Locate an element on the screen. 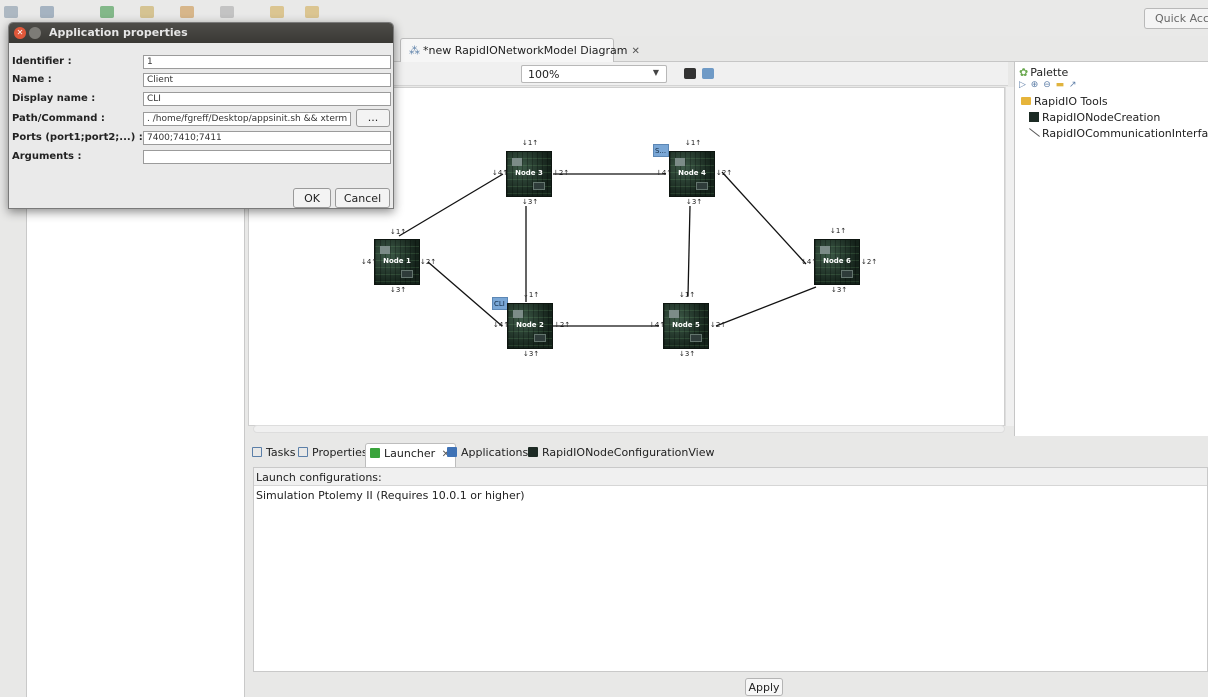 This screenshot has height=697, width=1208. node-3: Node 3 is located at coordinates (529, 174).